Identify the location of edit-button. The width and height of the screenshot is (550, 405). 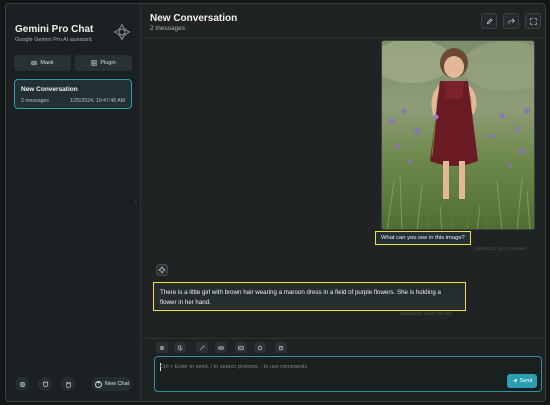
(489, 21).